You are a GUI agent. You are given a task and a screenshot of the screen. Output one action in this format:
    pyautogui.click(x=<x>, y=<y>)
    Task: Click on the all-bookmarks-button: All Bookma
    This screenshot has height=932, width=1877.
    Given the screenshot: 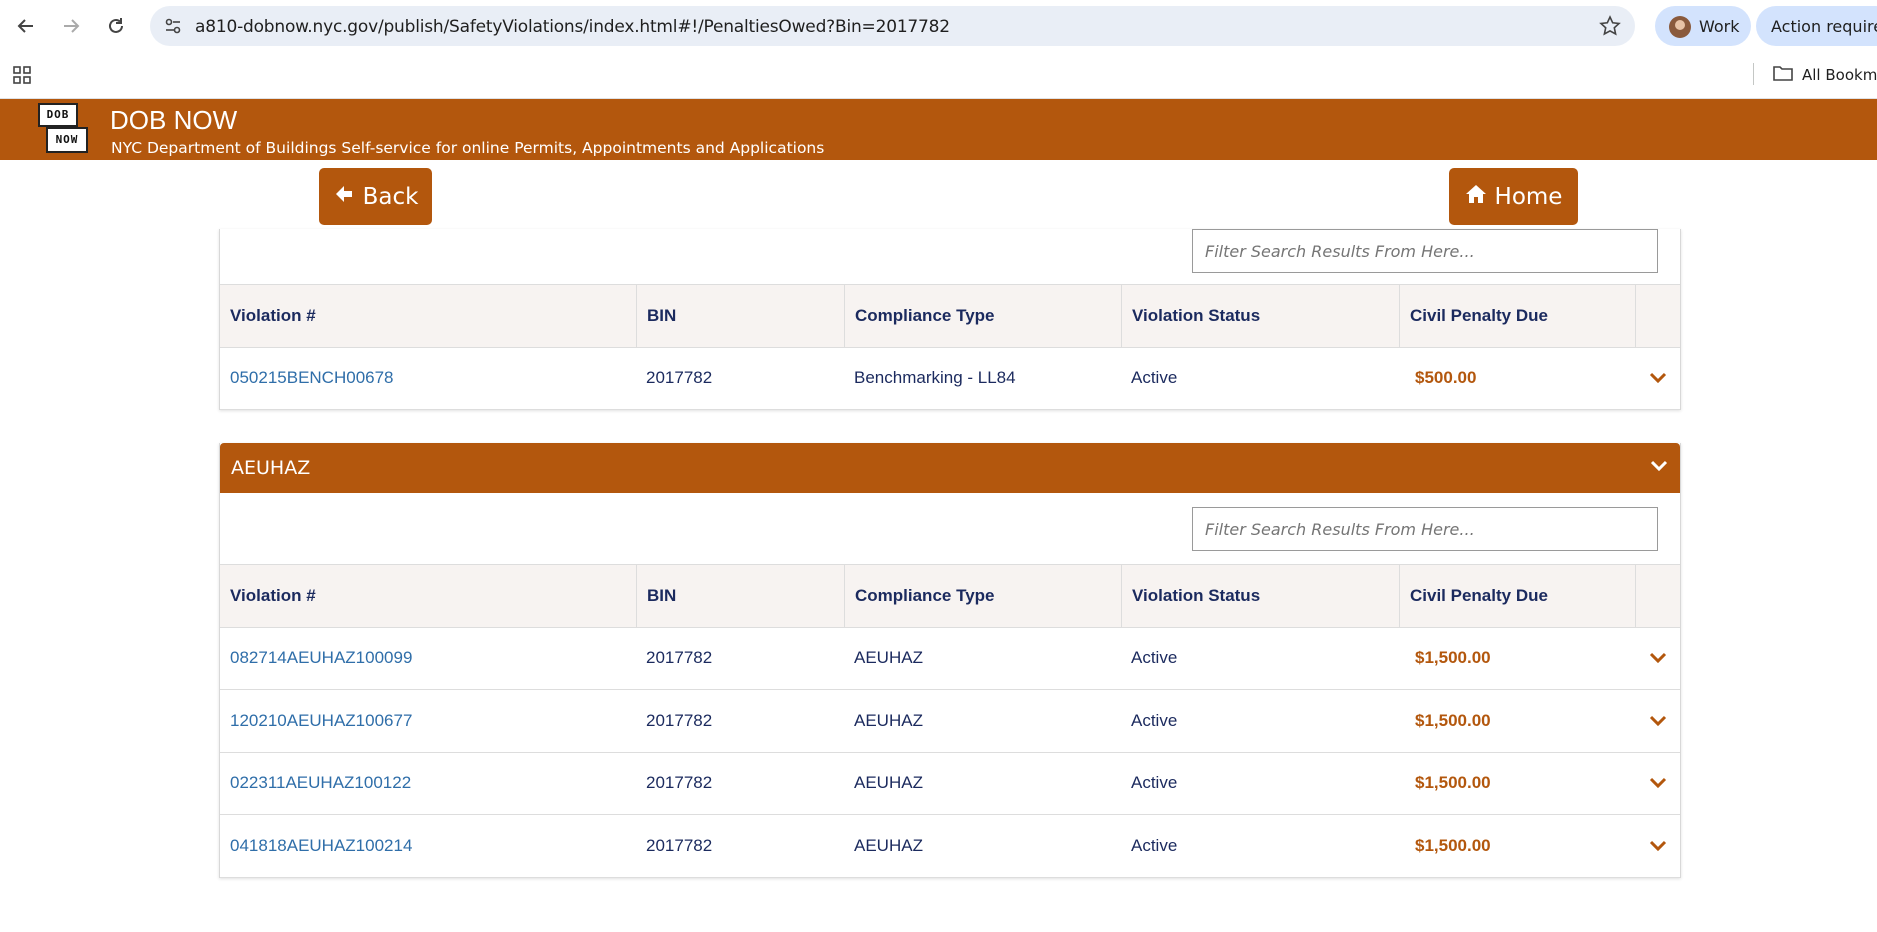 What is the action you would take?
    pyautogui.click(x=1824, y=75)
    